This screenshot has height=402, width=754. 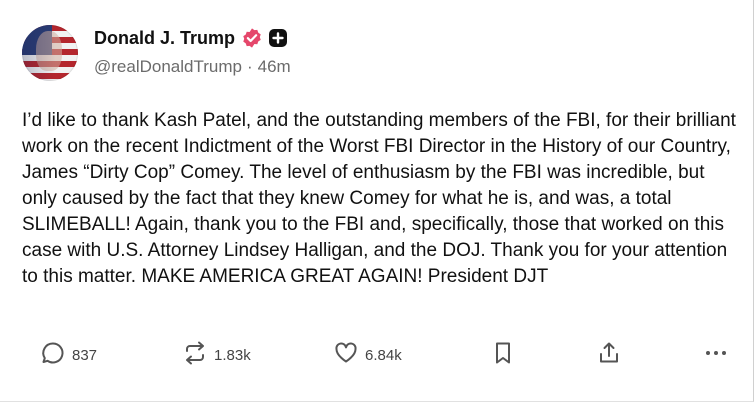 I want to click on more-options-button, so click(x=716, y=355).